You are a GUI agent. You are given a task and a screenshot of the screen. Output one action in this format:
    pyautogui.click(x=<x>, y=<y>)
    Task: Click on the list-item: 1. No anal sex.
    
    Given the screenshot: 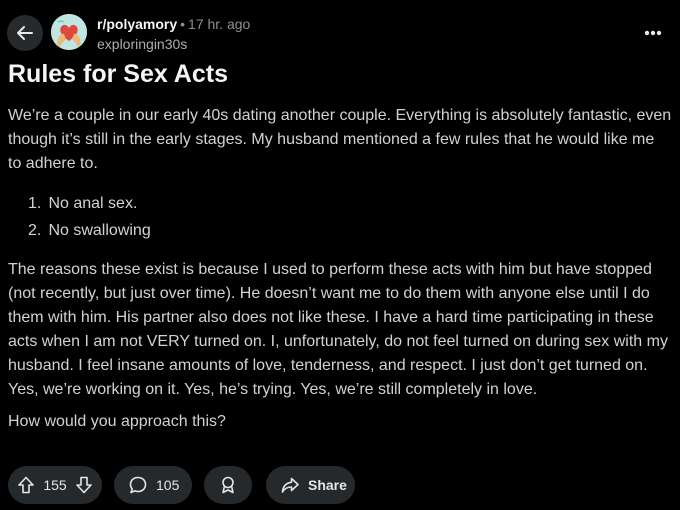 What is the action you would take?
    pyautogui.click(x=340, y=205)
    